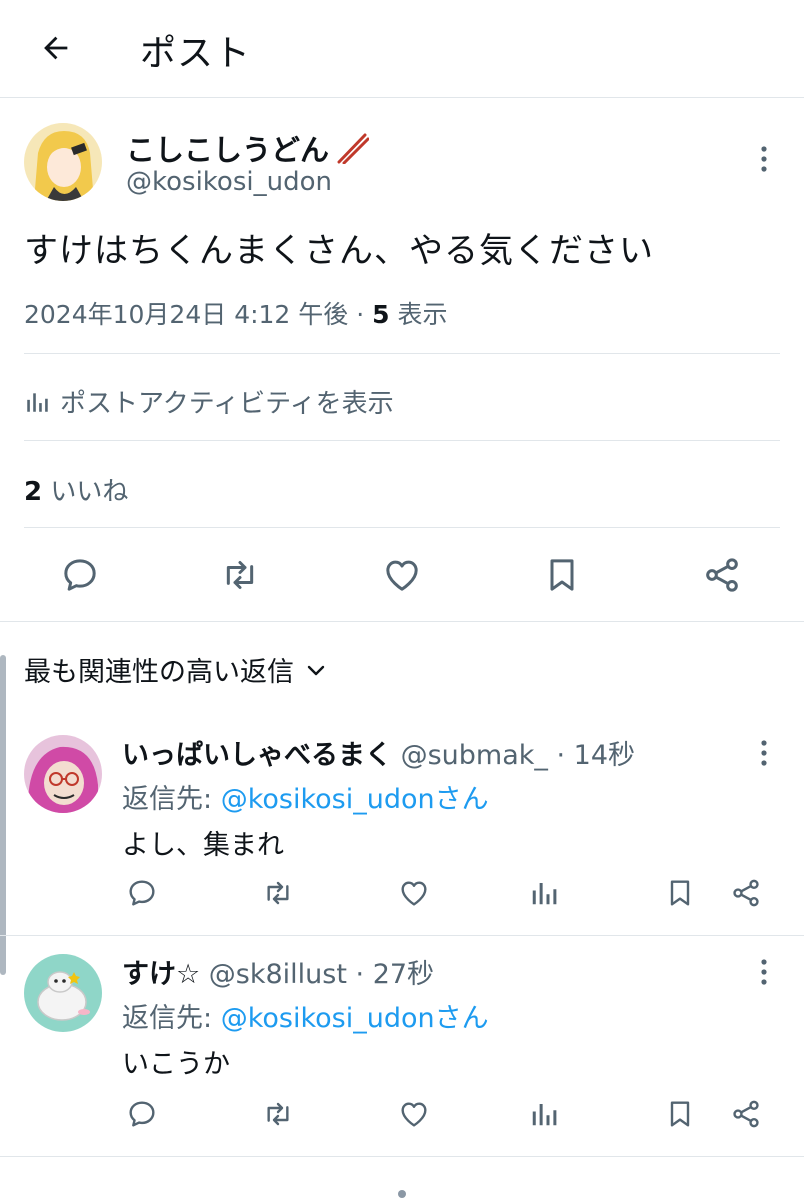  What do you see at coordinates (228, 150) in the screenshot?
I see `author-name-text: こしこしうどん` at bounding box center [228, 150].